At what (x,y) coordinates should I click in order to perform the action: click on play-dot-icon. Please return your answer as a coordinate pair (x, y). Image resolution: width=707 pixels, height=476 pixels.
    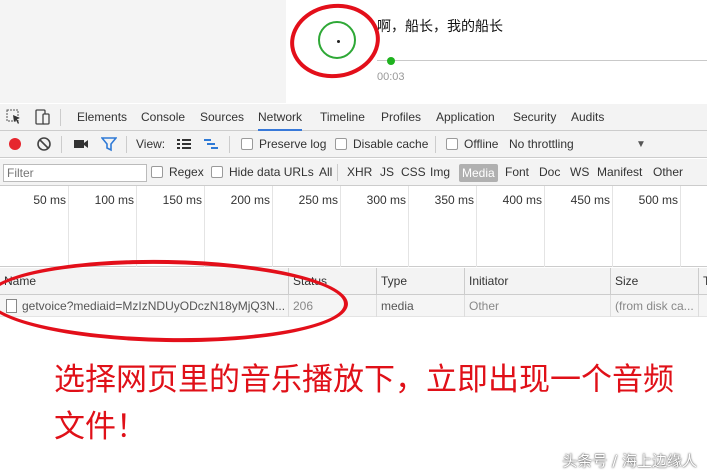
    Looking at the image, I should click on (338, 41).